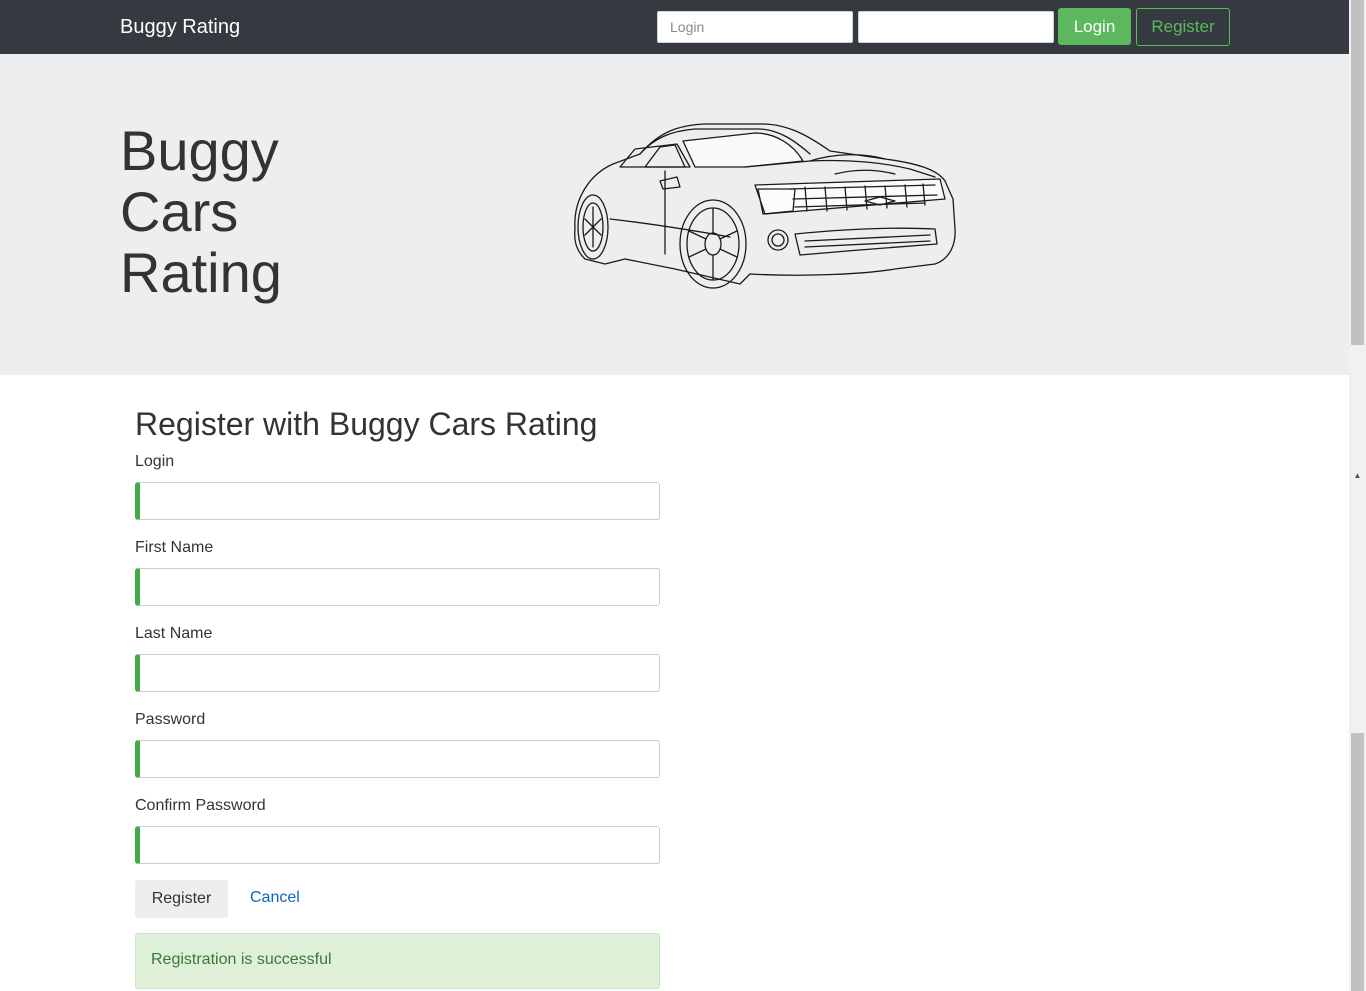 The width and height of the screenshot is (1366, 991). I want to click on success-alert: Registration is successful, so click(397, 961).